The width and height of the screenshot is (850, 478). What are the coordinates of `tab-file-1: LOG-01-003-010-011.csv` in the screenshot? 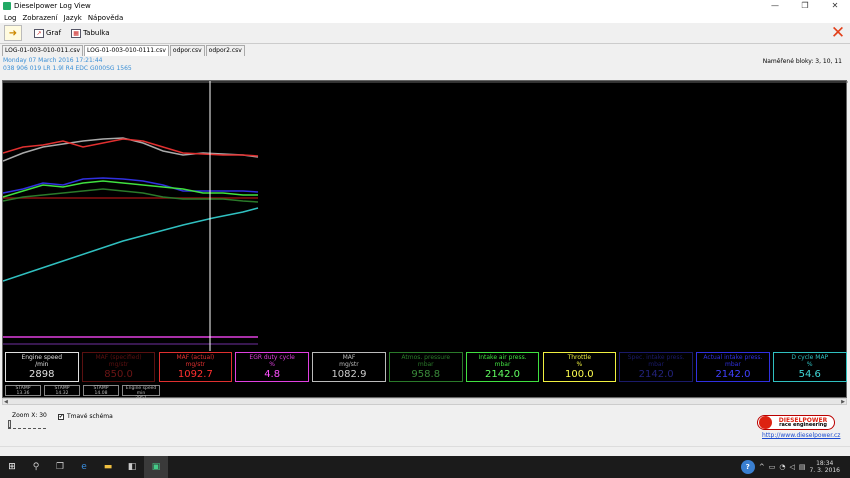 It's located at (43, 50).